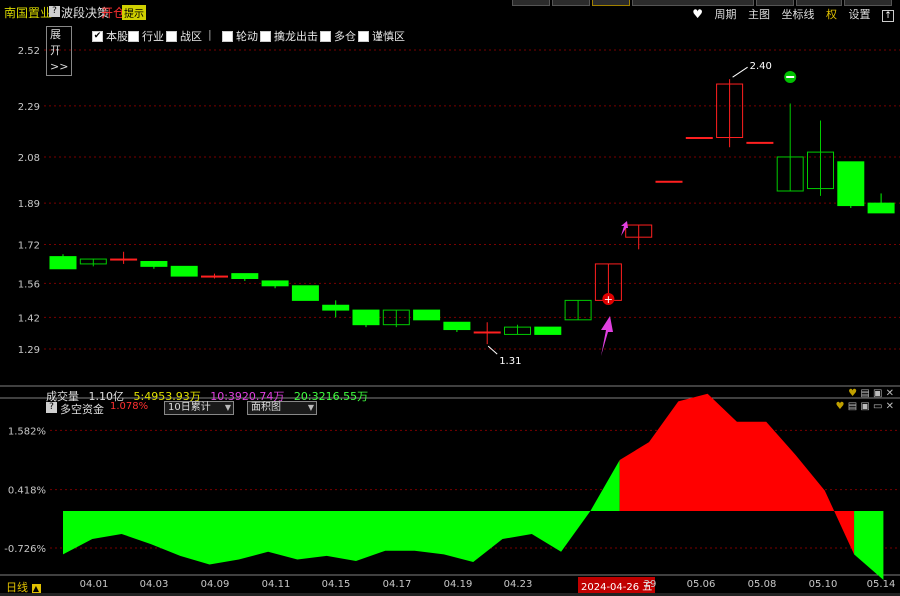 The height and width of the screenshot is (596, 900). What do you see at coordinates (215, 584) in the screenshot?
I see `date-label: 04.09` at bounding box center [215, 584].